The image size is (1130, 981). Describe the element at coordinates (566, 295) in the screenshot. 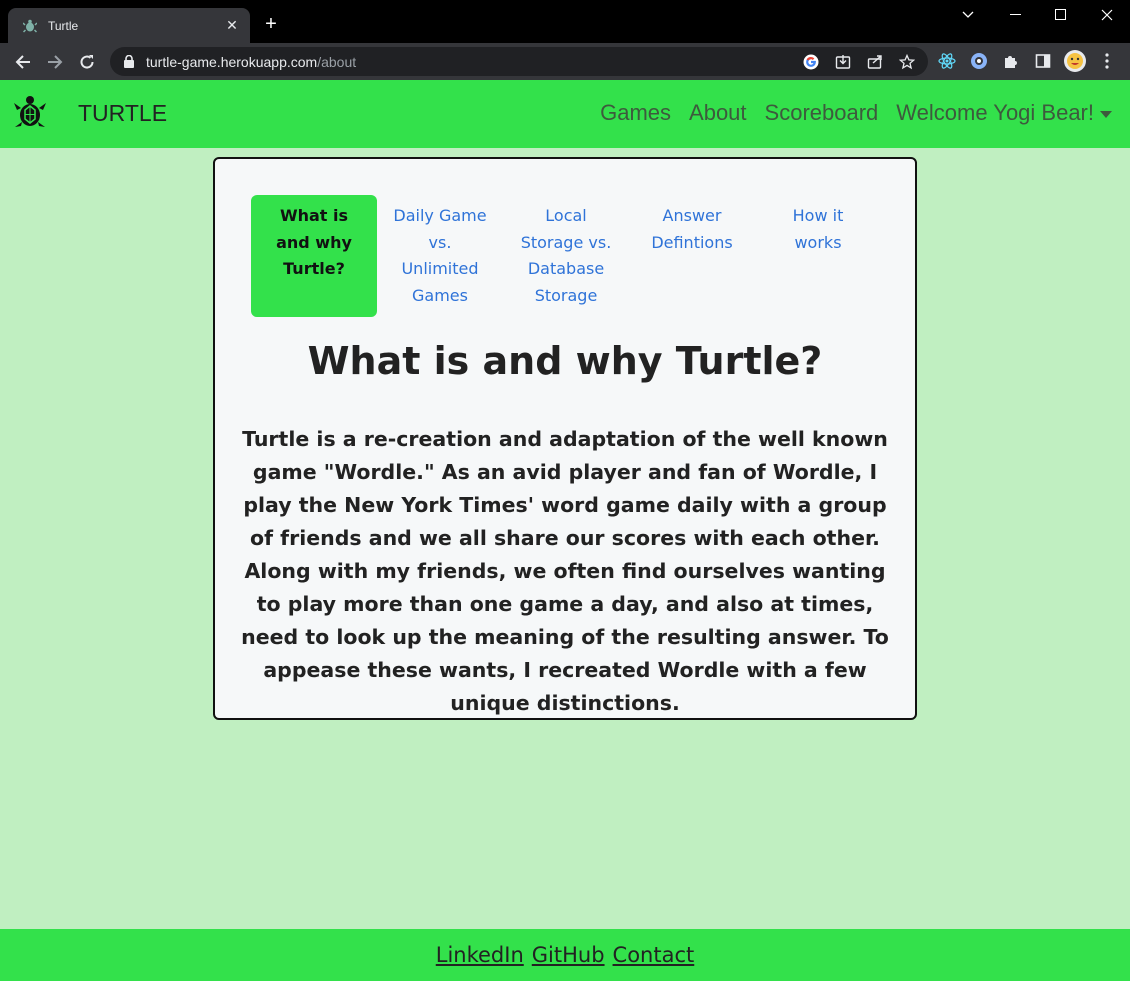

I see `tab-label-line: Storage` at that location.